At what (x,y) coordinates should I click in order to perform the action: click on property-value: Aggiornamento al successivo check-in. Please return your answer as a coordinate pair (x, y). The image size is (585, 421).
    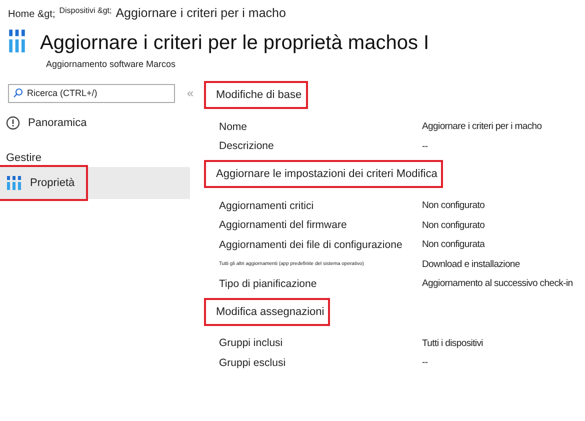
    Looking at the image, I should click on (497, 284).